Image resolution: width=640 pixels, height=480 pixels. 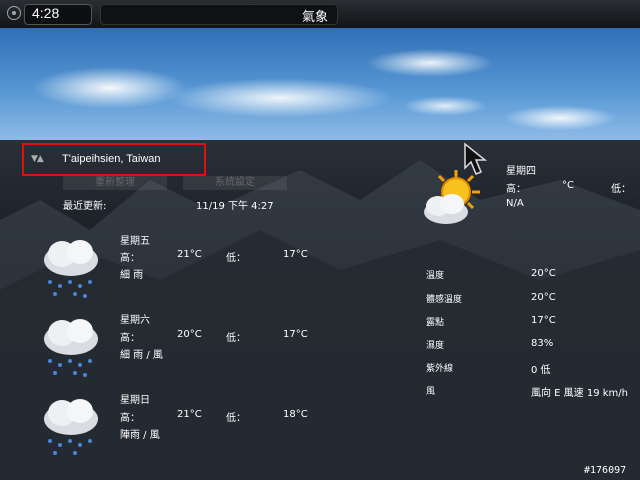 I want to click on top-bar: 4:28 氣象, so click(x=320, y=14).